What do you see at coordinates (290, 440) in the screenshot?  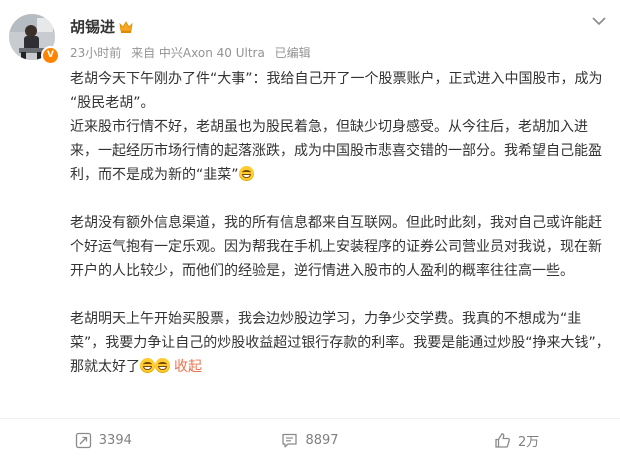 I see `comment-icon` at bounding box center [290, 440].